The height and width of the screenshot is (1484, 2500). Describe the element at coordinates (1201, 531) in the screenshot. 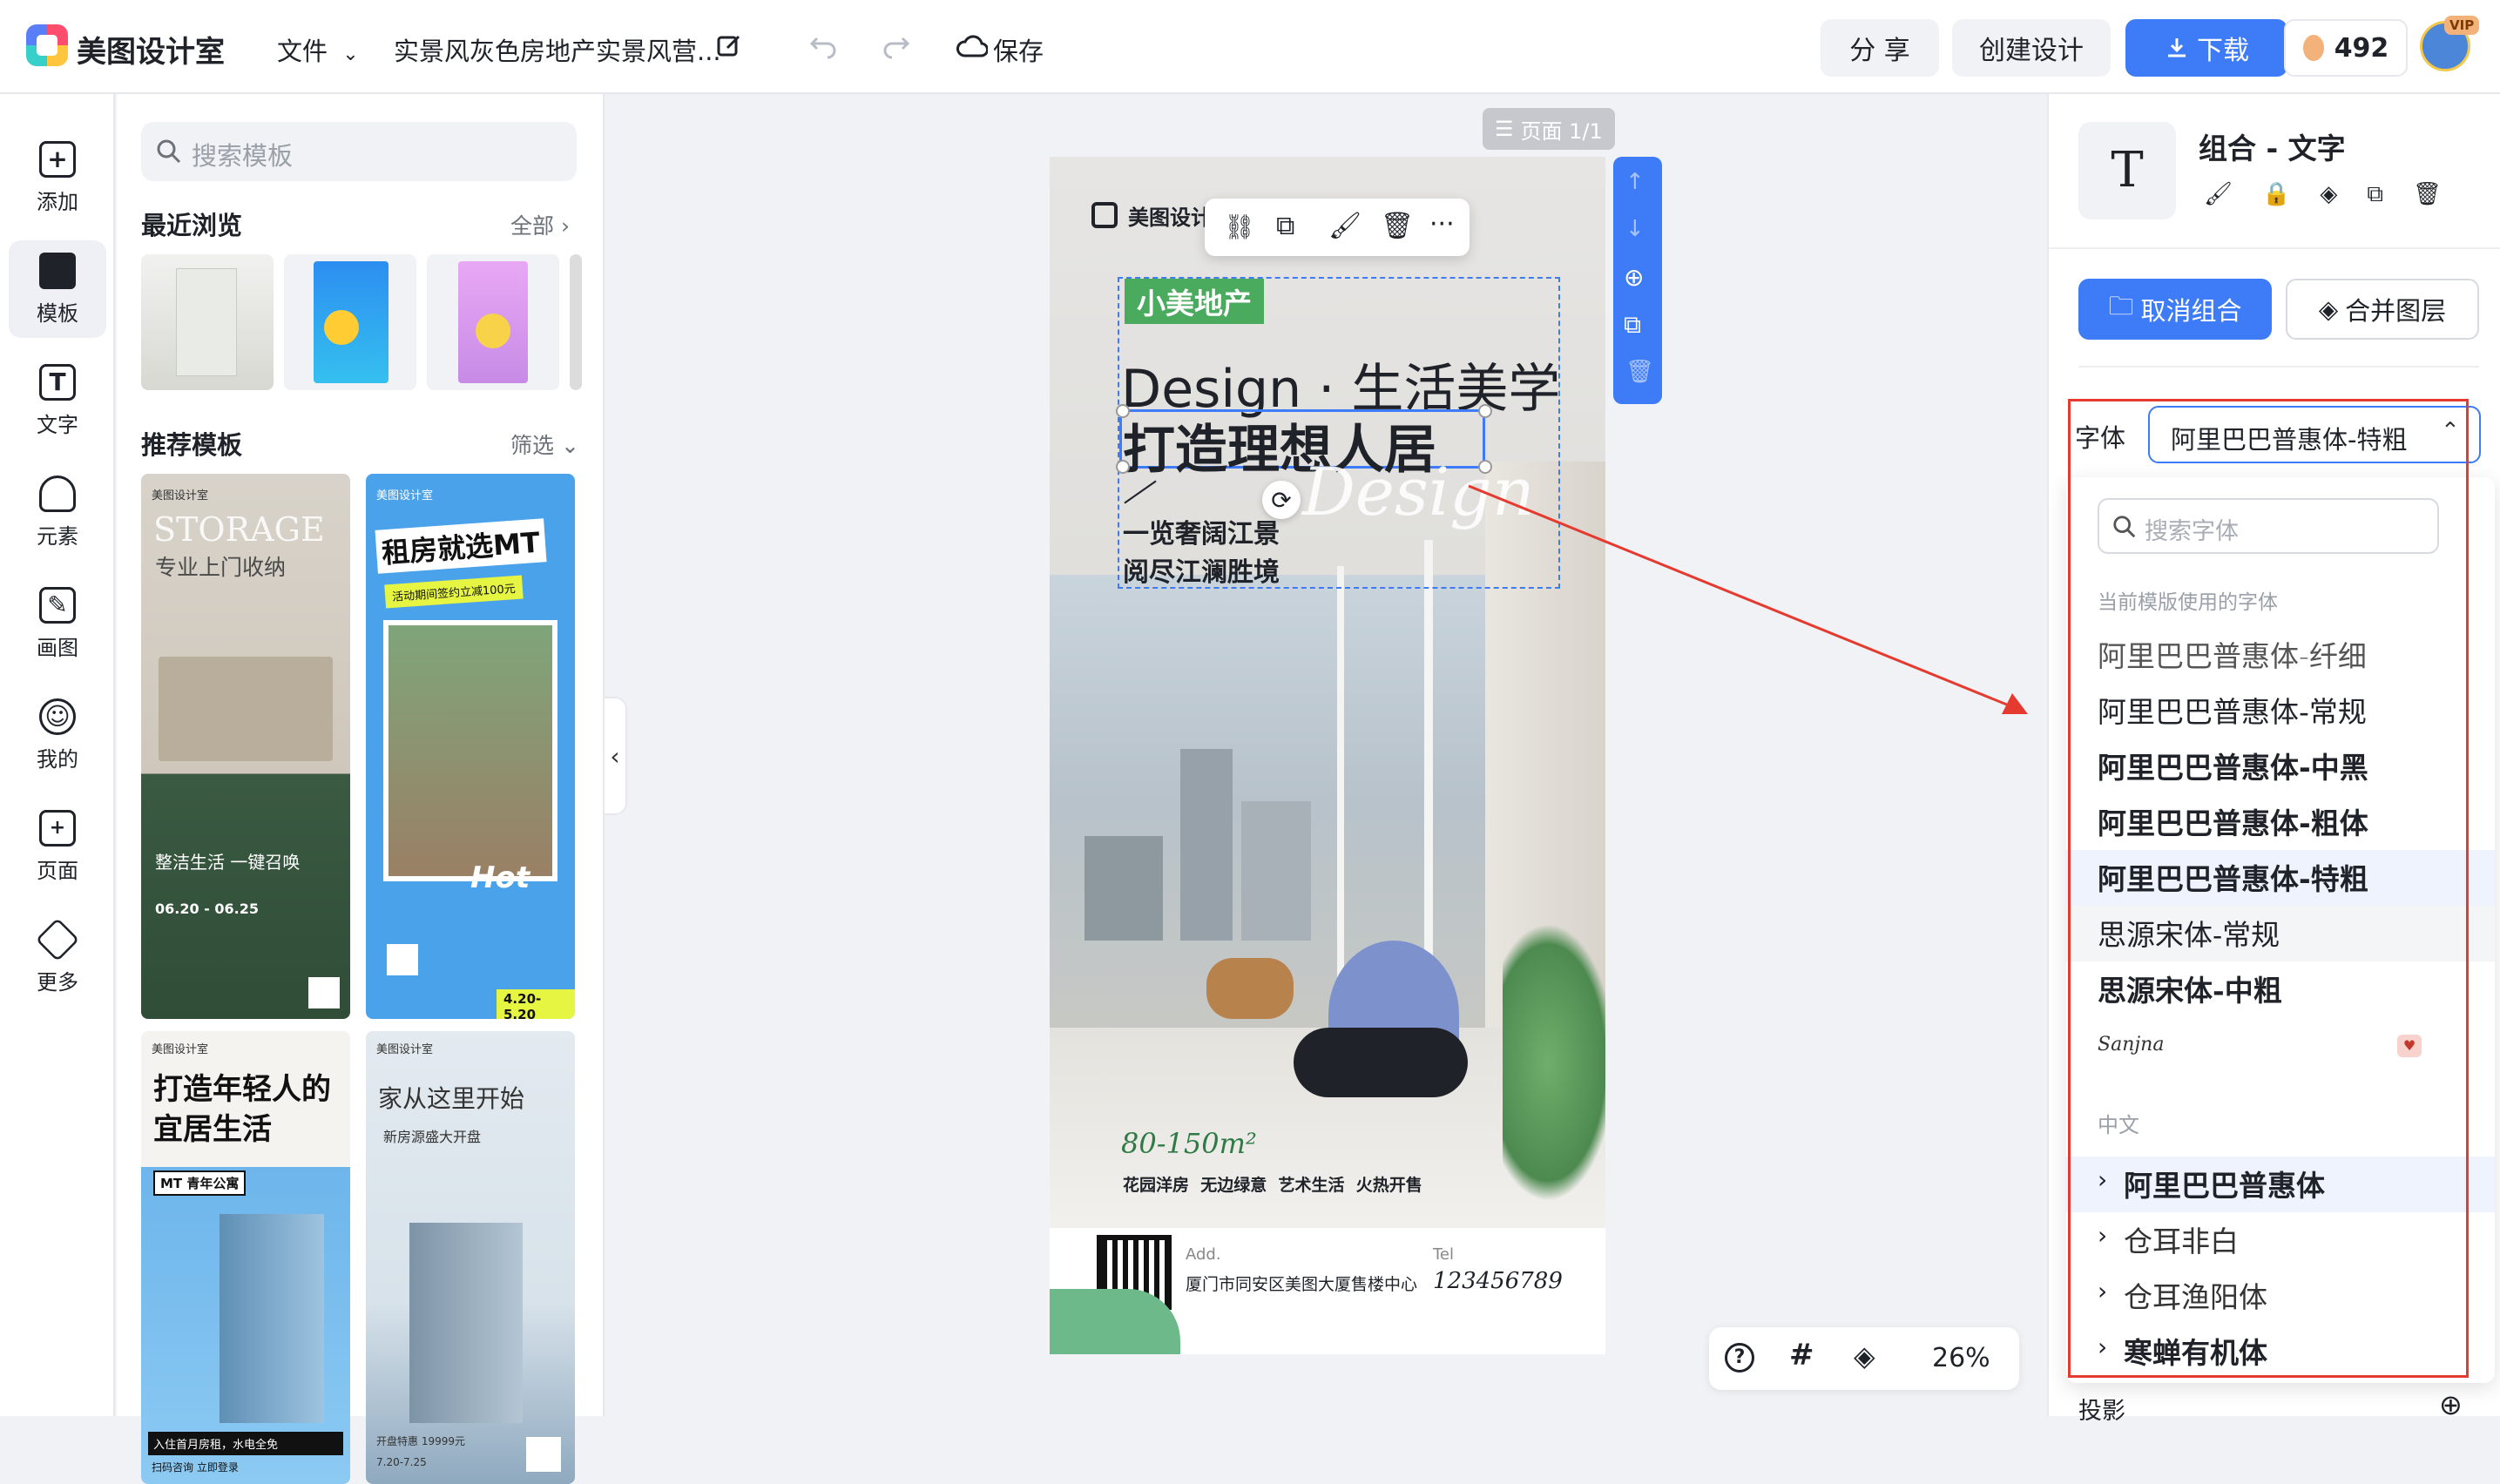

I see `poster-slogan-a: 一览奢阔江景` at that location.